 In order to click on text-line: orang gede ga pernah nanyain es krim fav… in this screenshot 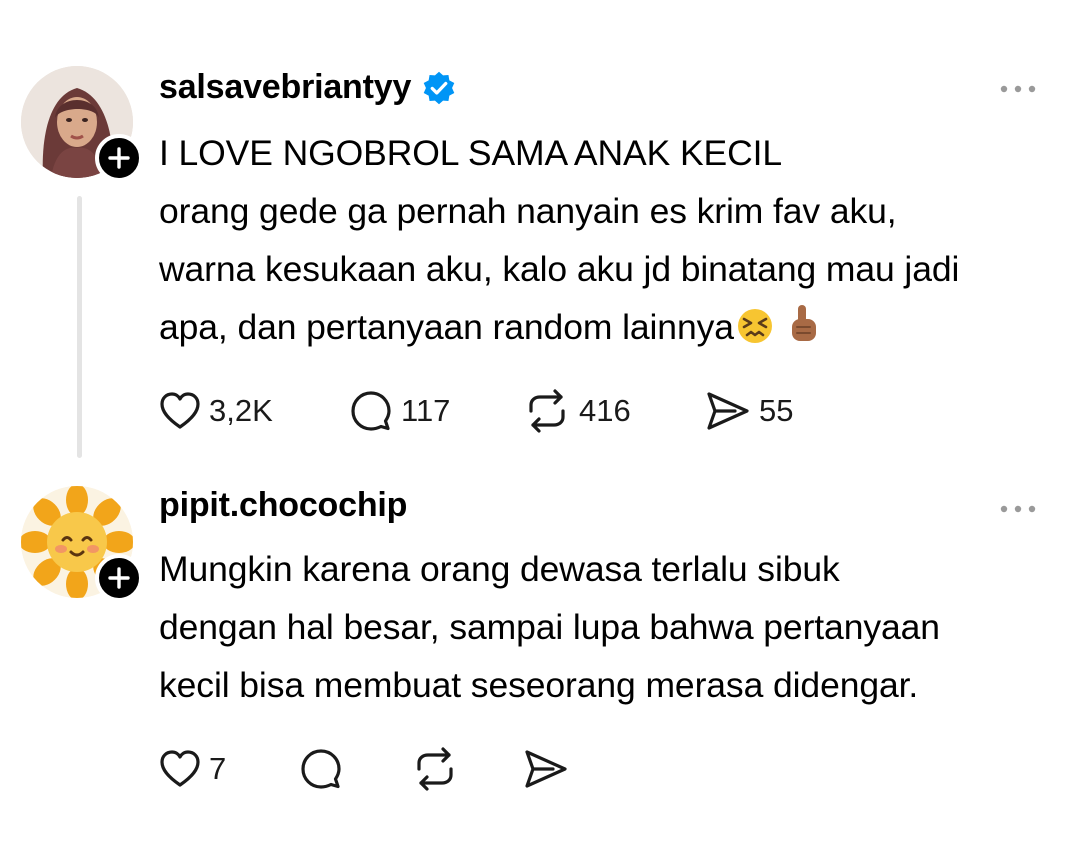, I will do `click(528, 211)`.